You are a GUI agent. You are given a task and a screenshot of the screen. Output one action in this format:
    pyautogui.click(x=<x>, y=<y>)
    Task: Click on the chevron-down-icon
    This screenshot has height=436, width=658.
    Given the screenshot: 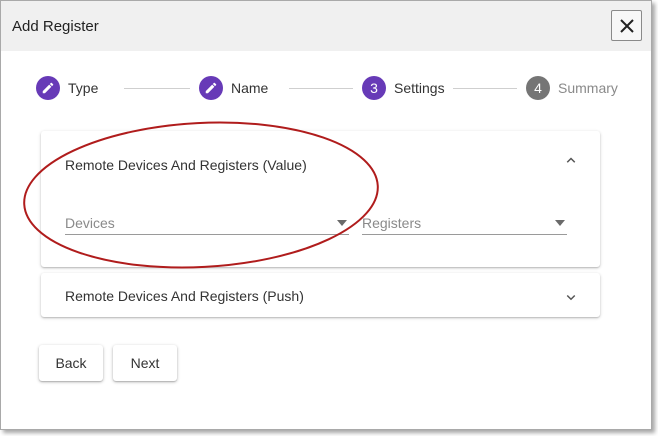 What is the action you would take?
    pyautogui.click(x=571, y=297)
    